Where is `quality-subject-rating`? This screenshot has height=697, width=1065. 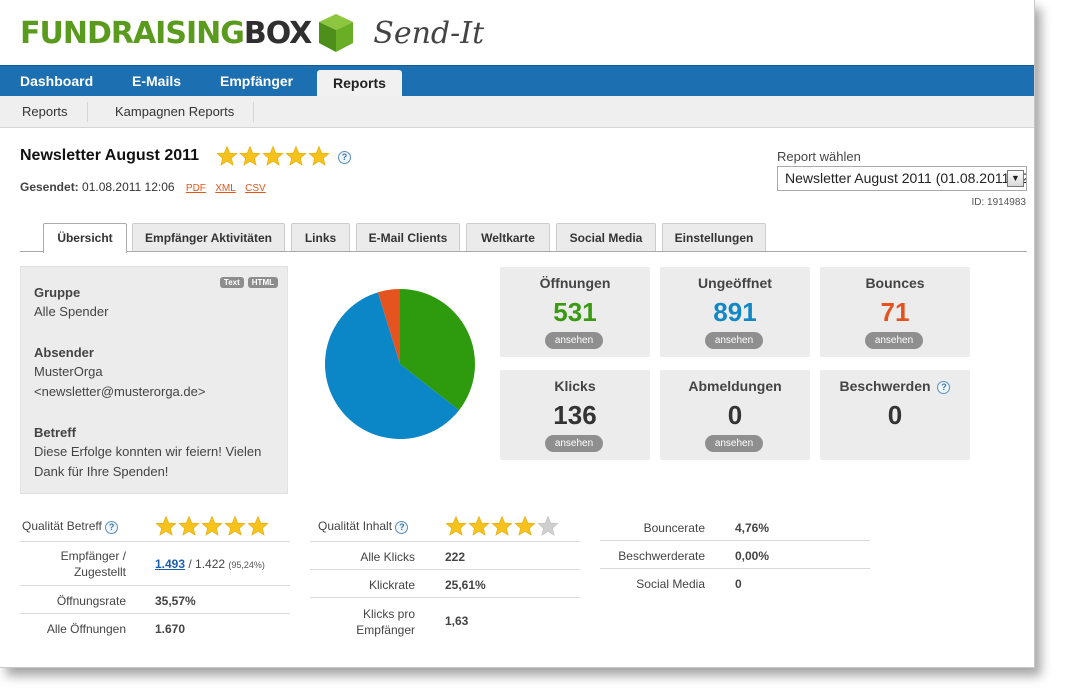
quality-subject-rating is located at coordinates (212, 526).